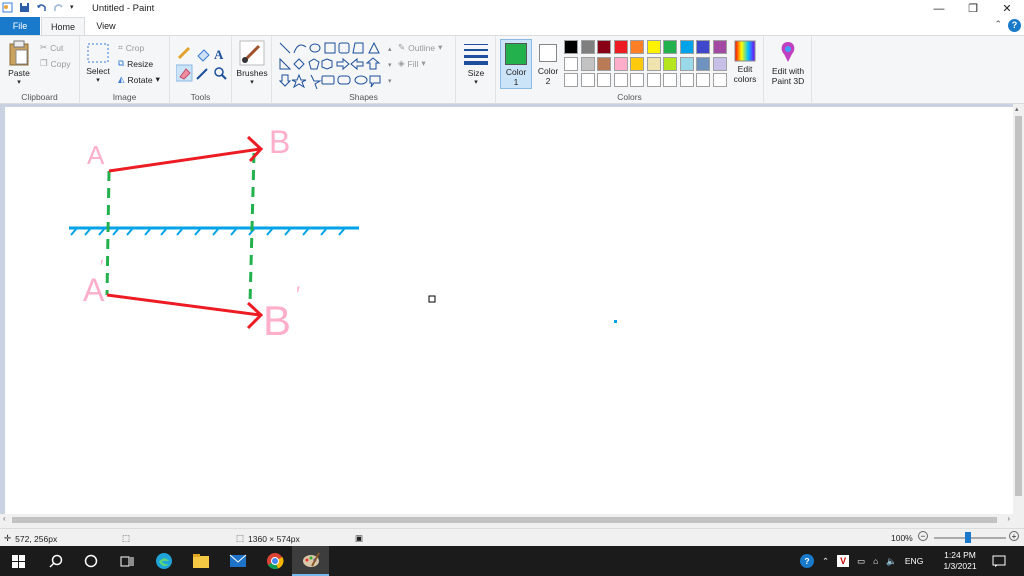 The width and height of the screenshot is (1024, 576). Describe the element at coordinates (121, 79) in the screenshot. I see `rotate-icon: ◭` at that location.